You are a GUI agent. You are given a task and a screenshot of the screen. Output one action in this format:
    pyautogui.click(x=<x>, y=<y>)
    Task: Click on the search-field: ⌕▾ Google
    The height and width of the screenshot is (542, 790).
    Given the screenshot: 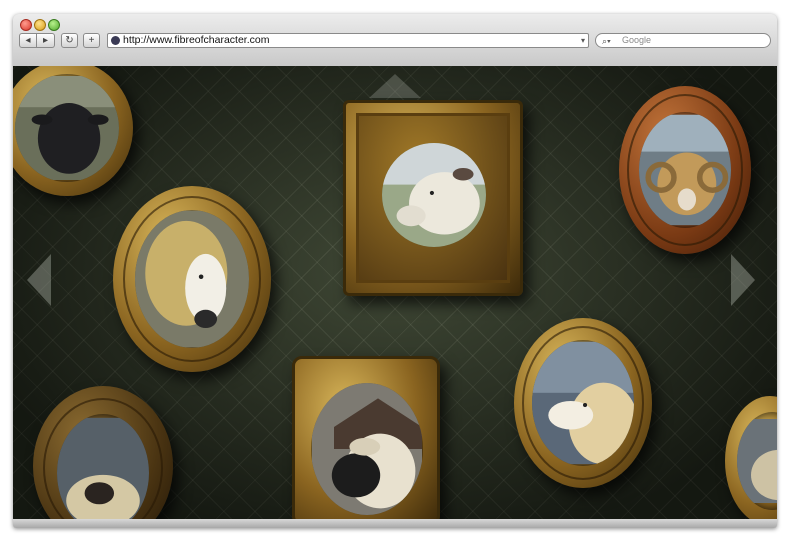 What is the action you would take?
    pyautogui.click(x=683, y=40)
    